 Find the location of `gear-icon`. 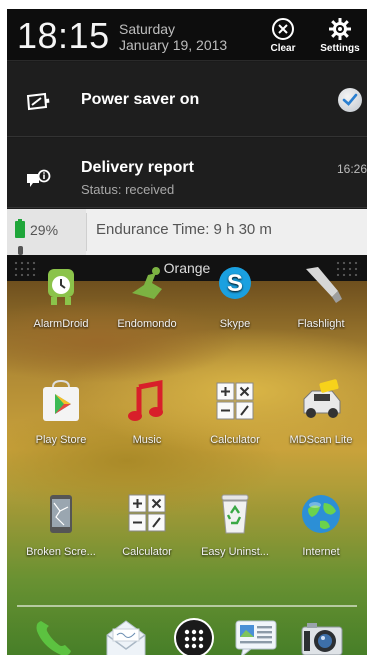

gear-icon is located at coordinates (340, 29).